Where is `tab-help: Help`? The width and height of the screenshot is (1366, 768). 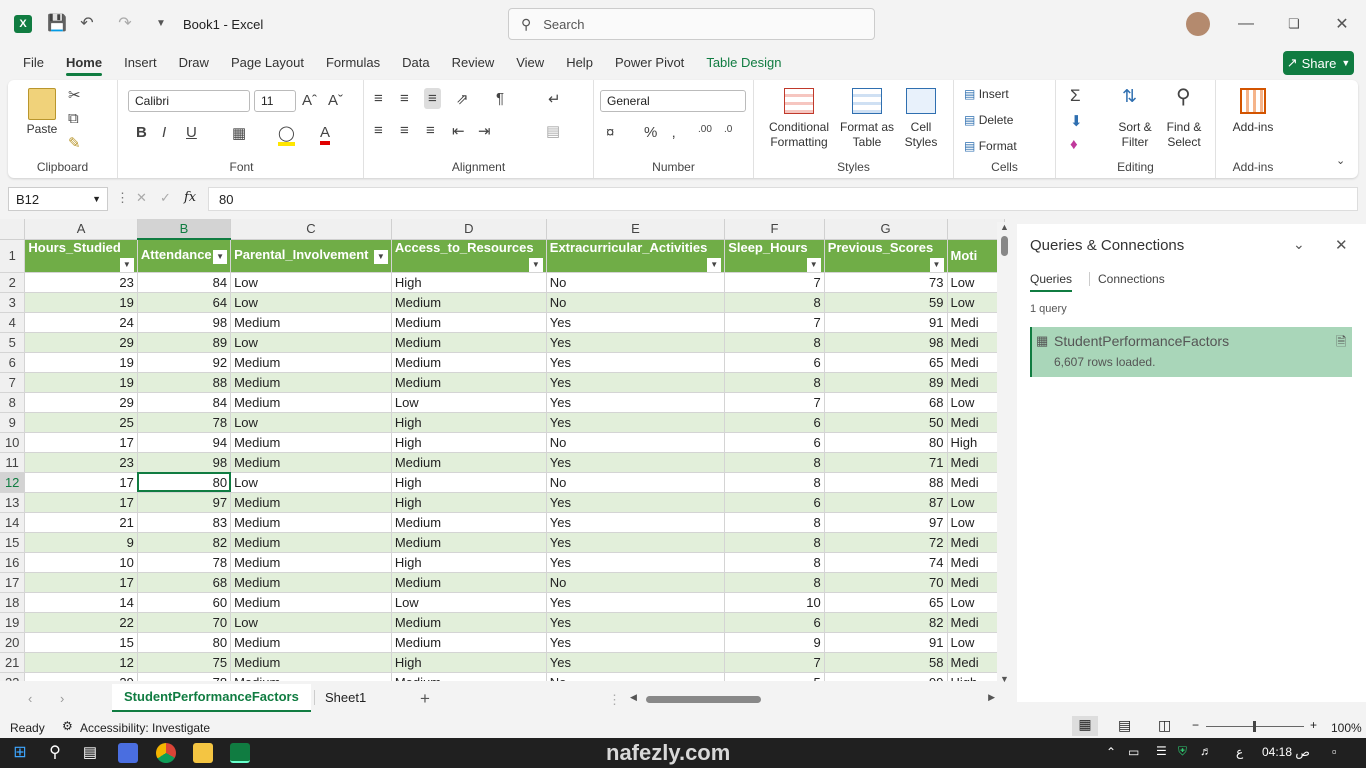
tab-help: Help is located at coordinates (579, 63).